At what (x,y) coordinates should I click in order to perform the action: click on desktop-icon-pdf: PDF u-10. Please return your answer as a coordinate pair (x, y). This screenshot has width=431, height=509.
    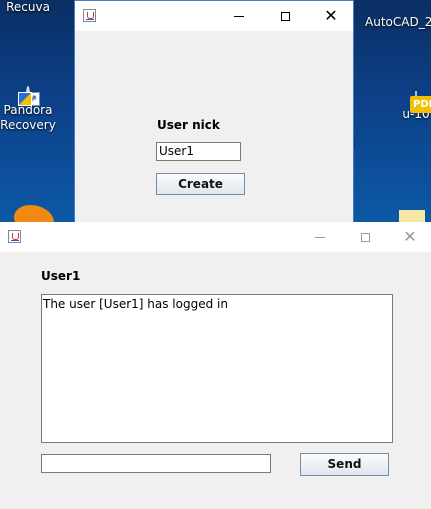
    Looking at the image, I should click on (411, 106).